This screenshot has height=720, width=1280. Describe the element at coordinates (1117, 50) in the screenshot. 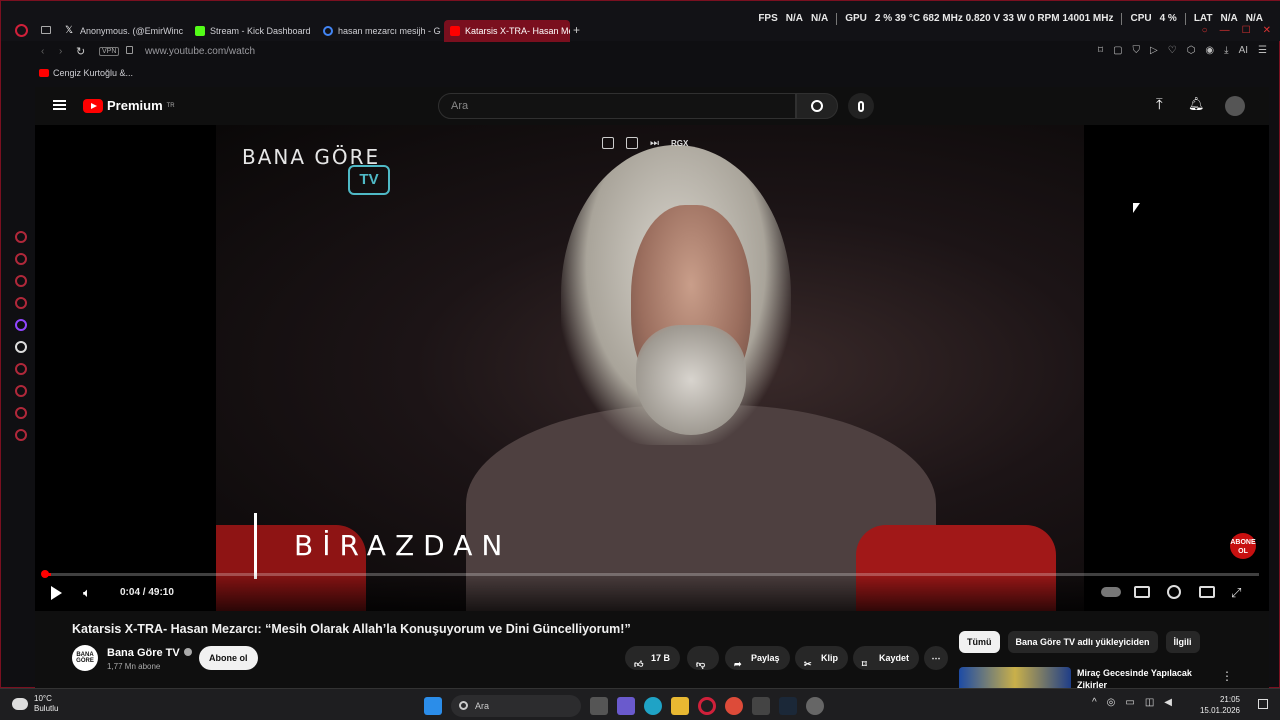

I see `snapshot-icon: ▢` at that location.